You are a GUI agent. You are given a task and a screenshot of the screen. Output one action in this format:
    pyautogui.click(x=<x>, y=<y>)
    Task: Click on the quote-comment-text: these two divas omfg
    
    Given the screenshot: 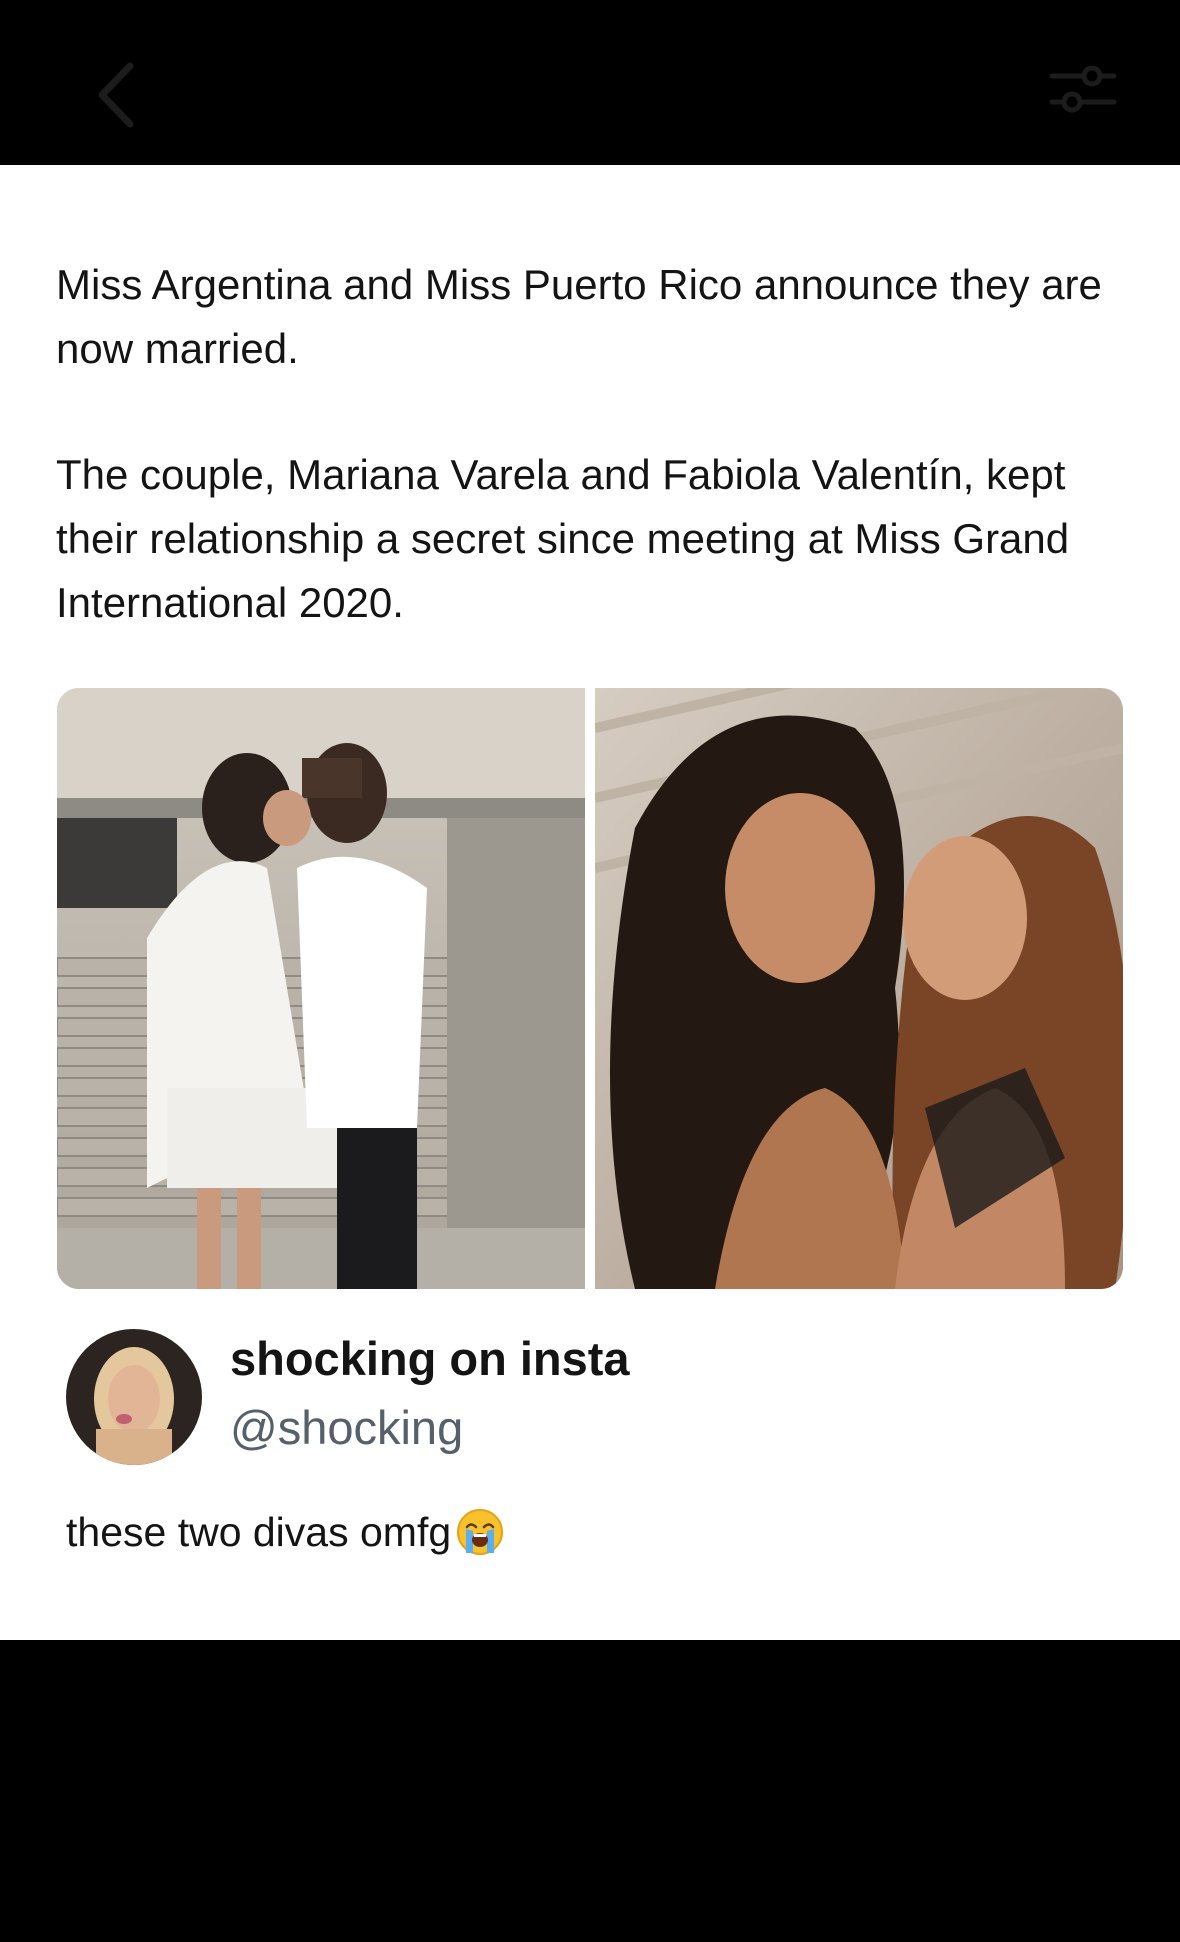 What is the action you would take?
    pyautogui.click(x=259, y=1531)
    